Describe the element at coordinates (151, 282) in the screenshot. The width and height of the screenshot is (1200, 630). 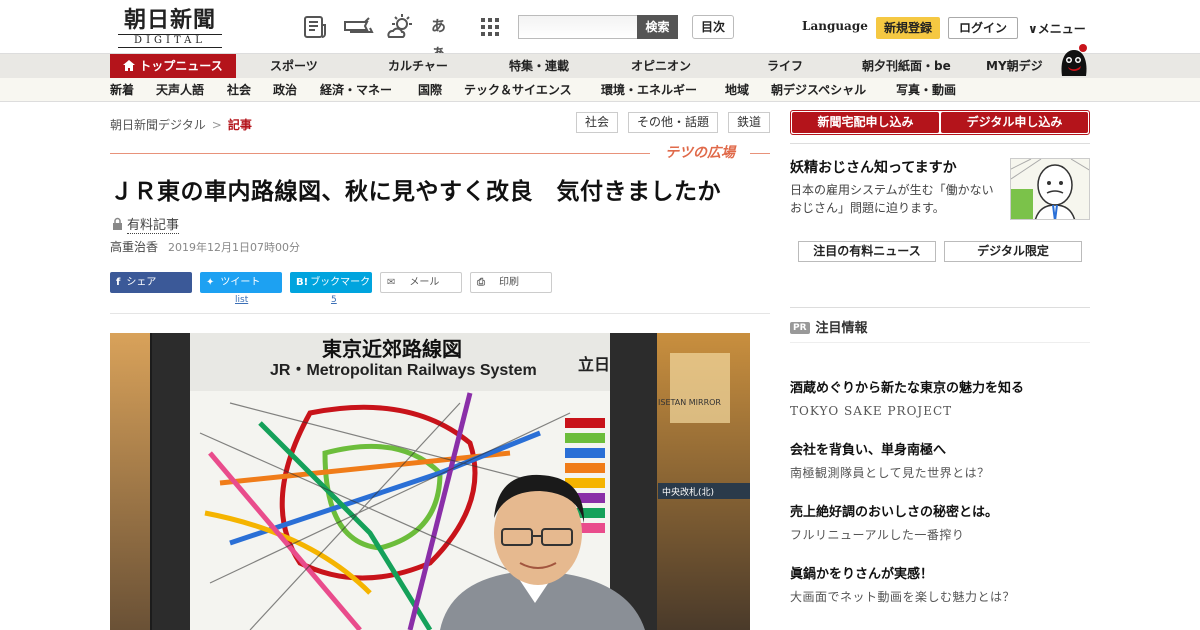
I see `facebook-share-button: f シェア` at that location.